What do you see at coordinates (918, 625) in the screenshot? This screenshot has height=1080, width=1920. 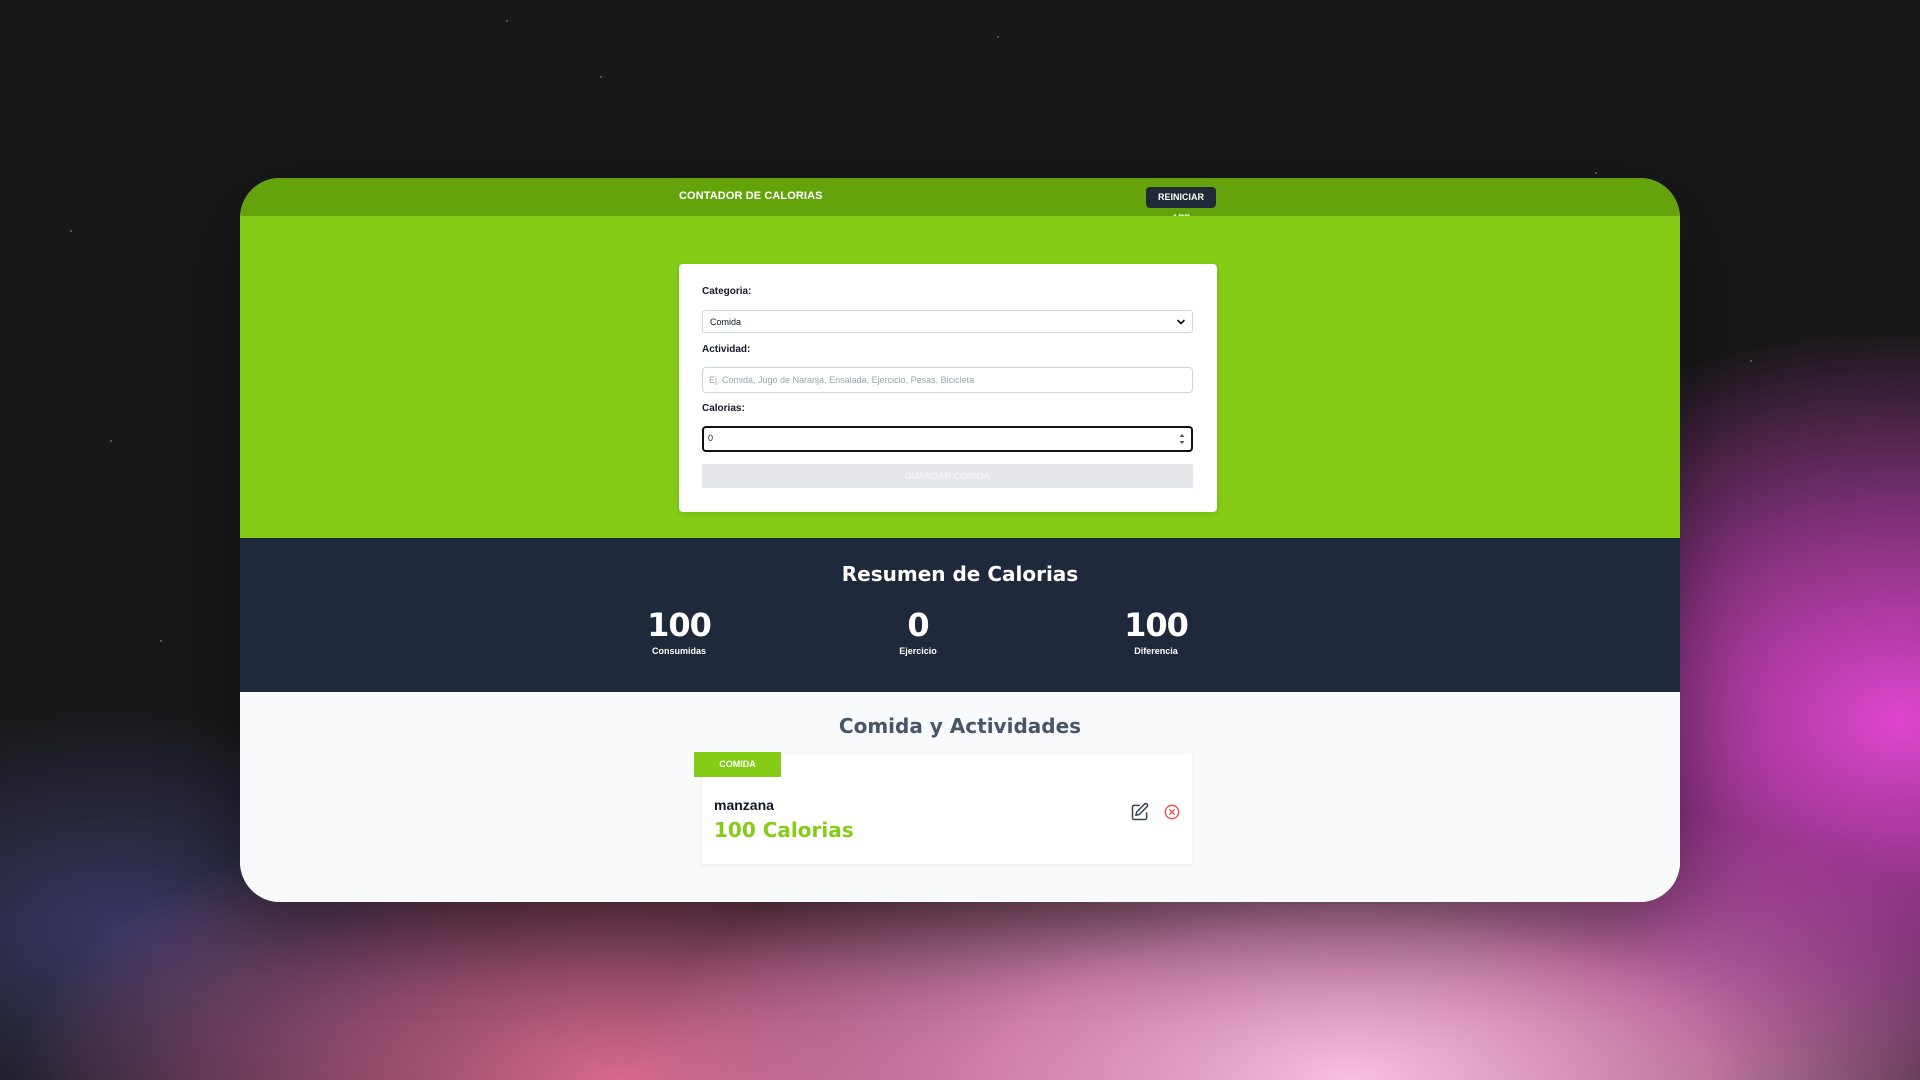 I see `stat-value: 0` at bounding box center [918, 625].